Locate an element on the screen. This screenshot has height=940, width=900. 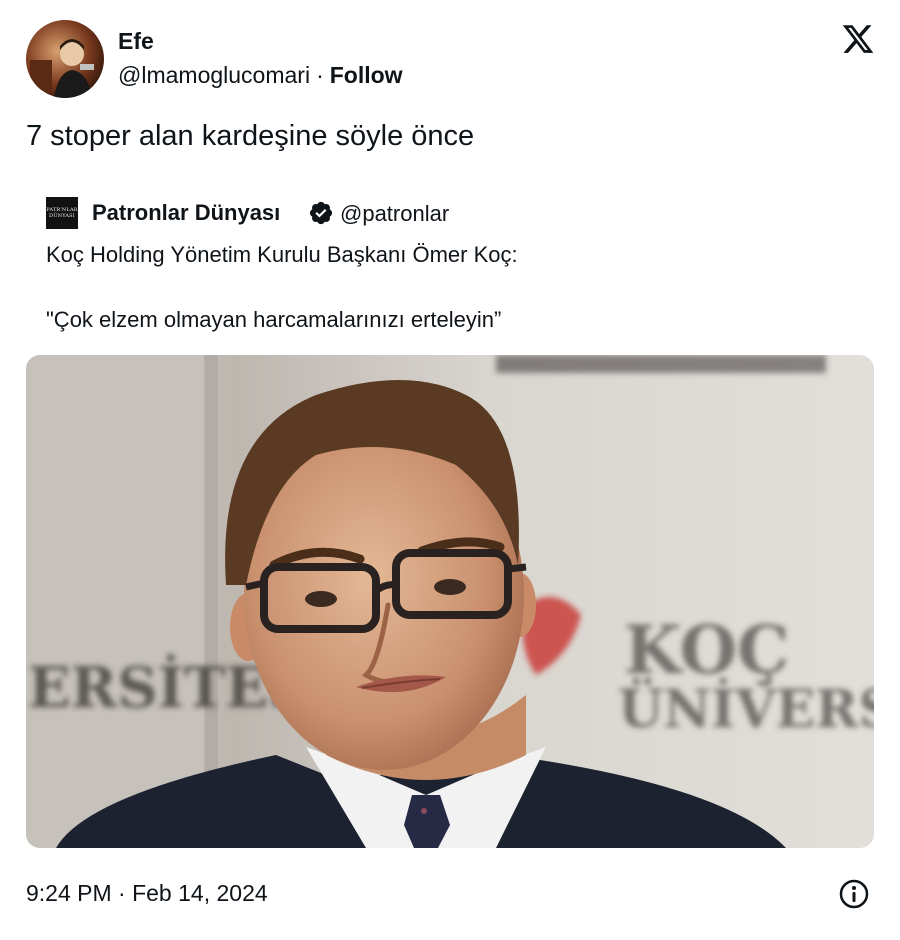
author-handle-line: @lmamoglucomari · Follow is located at coordinates (260, 75).